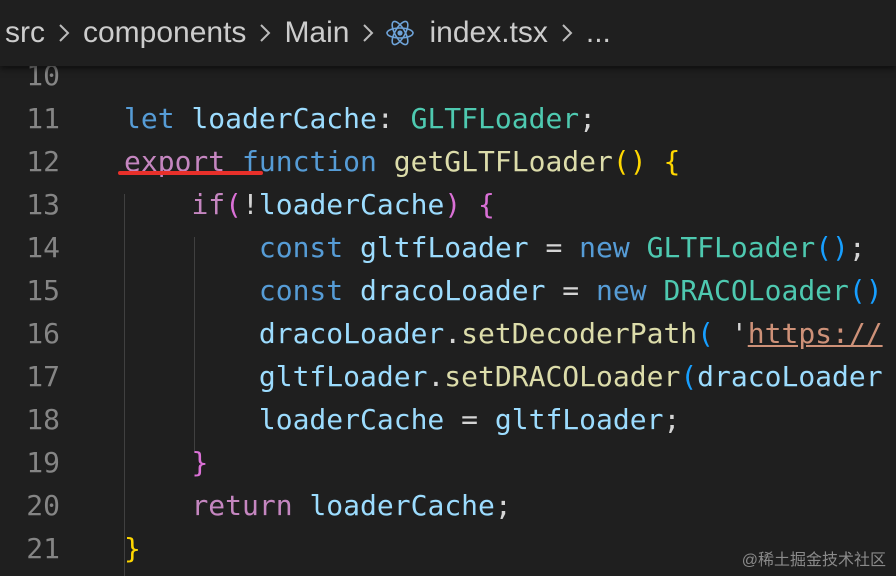 Image resolution: width=896 pixels, height=576 pixels. What do you see at coordinates (739, 333) in the screenshot?
I see `code-token: '` at bounding box center [739, 333].